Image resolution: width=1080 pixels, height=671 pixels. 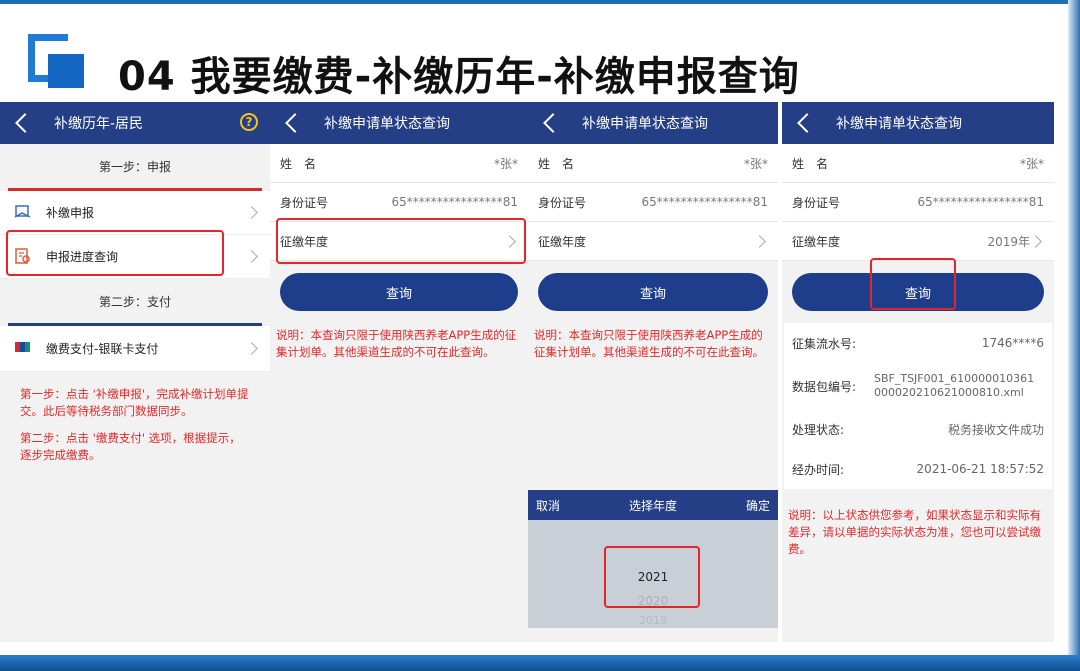 I want to click on item-label: 缴费支付-银联卡支付, so click(x=102, y=349).